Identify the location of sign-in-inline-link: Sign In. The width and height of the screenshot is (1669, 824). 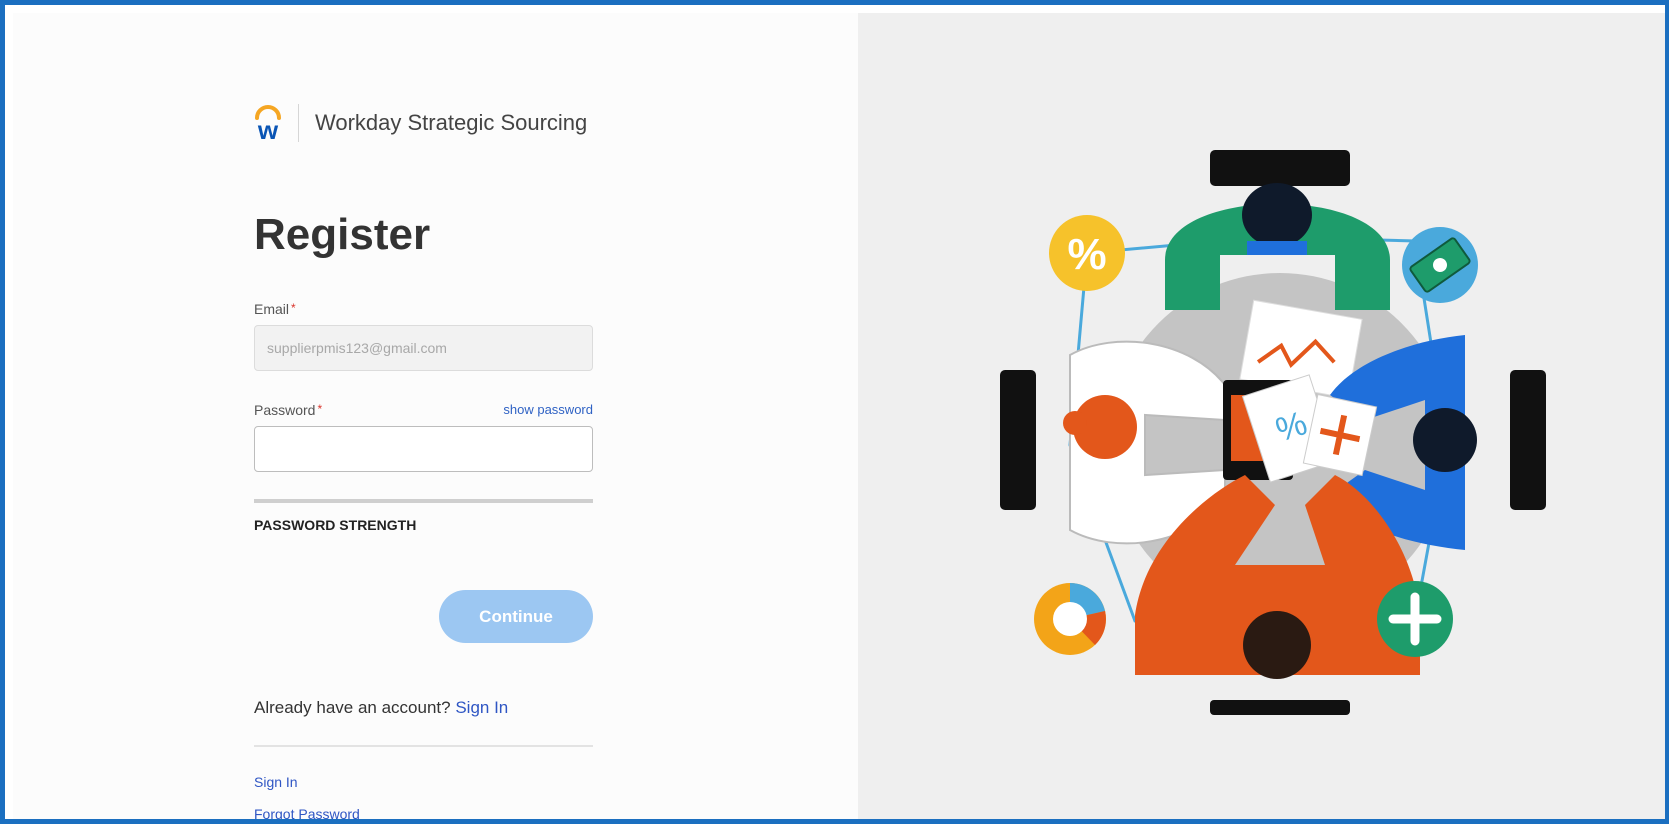
(481, 707).